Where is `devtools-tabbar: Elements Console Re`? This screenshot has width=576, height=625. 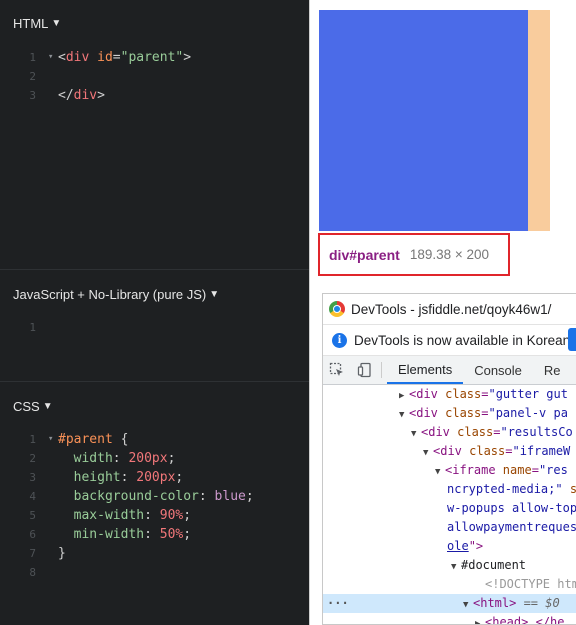 devtools-tabbar: Elements Console Re is located at coordinates (449, 370).